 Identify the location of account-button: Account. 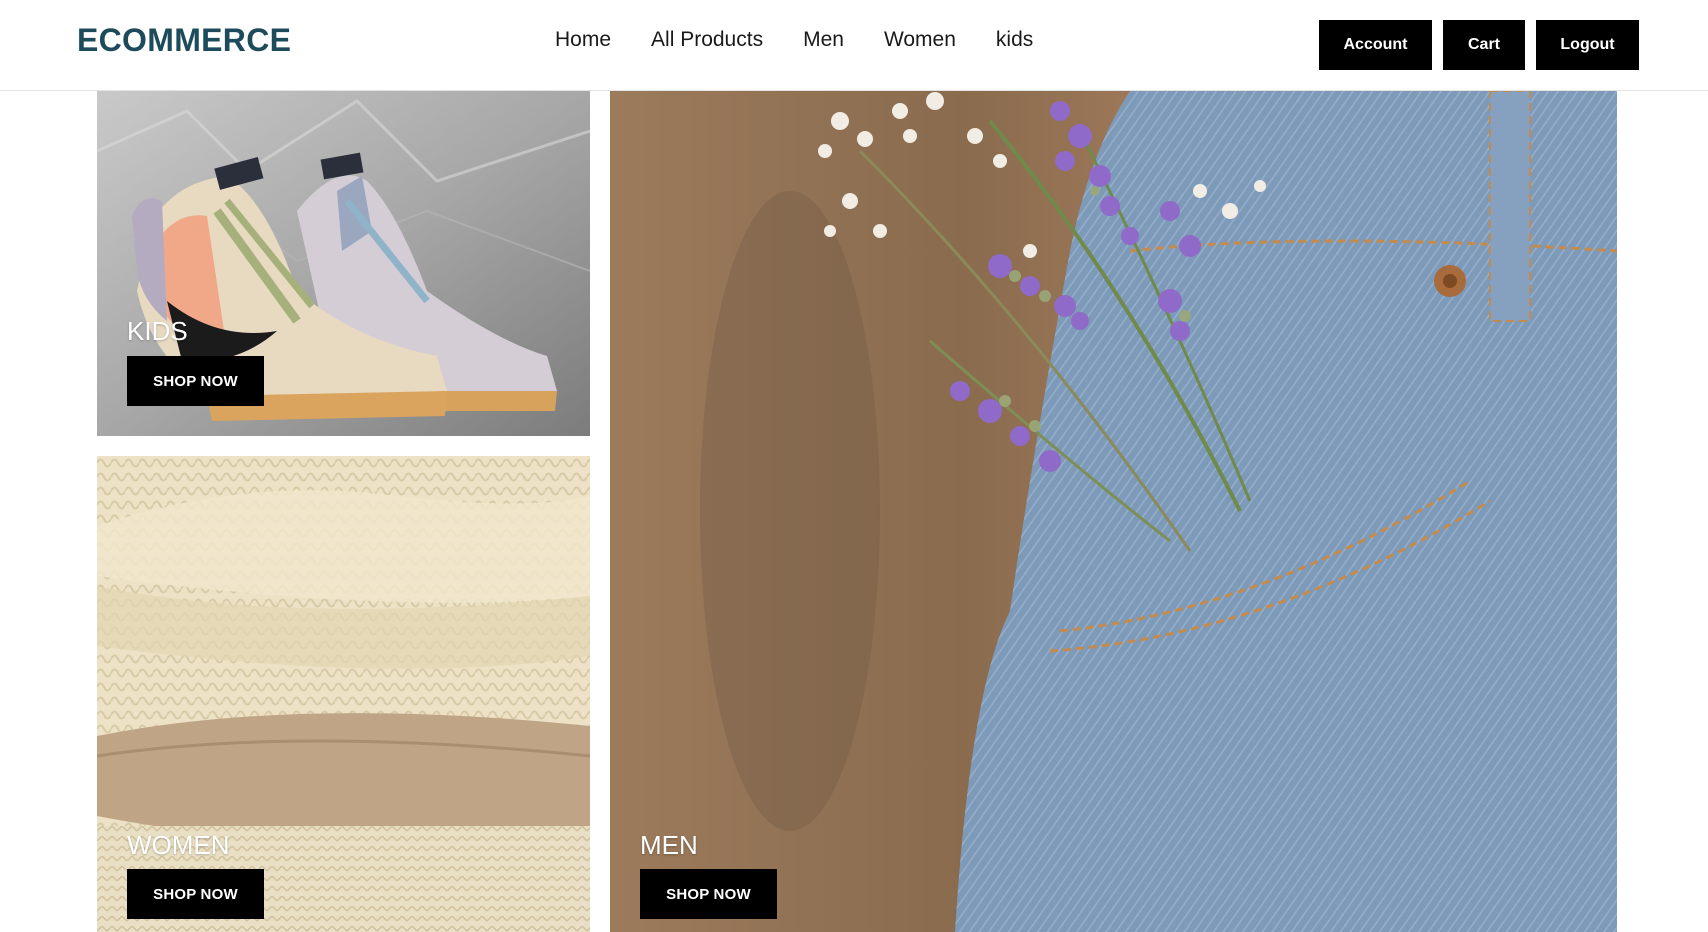
(1375, 45).